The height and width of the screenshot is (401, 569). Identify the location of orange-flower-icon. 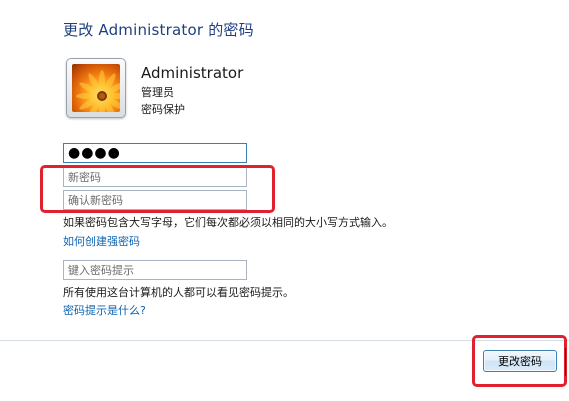
(96, 88).